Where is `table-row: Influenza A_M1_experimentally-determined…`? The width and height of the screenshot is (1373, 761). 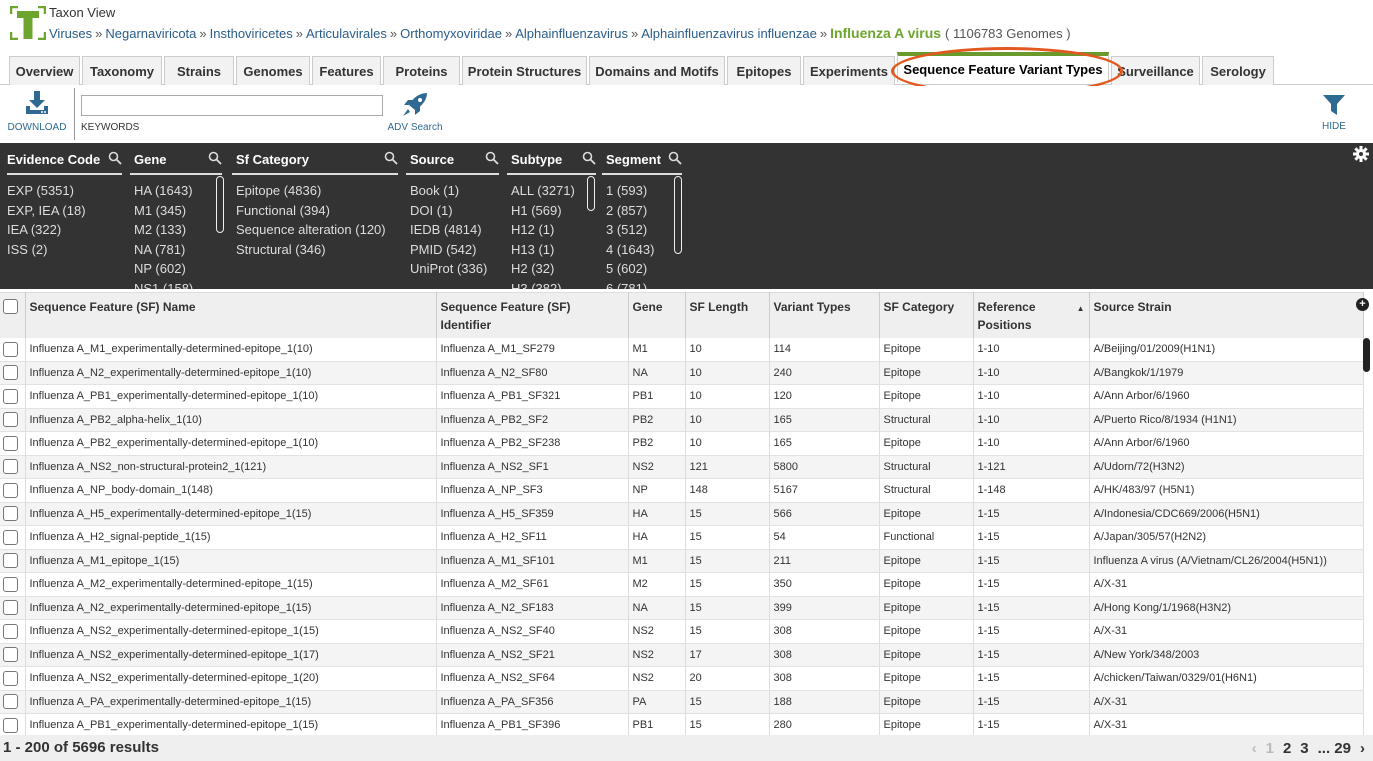 table-row: Influenza A_M1_experimentally-determined… is located at coordinates (682, 349).